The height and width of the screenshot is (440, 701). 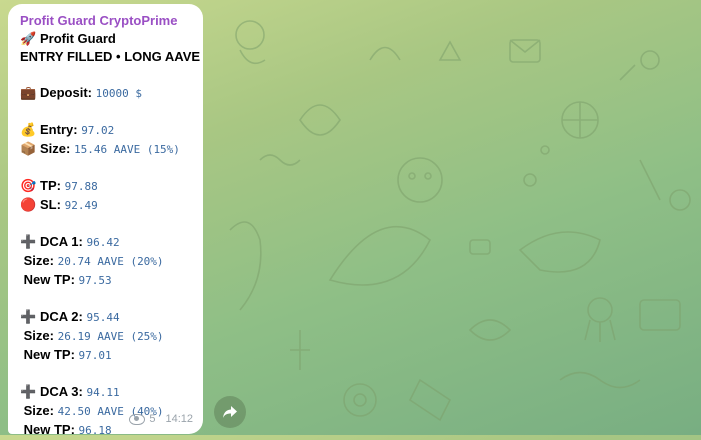 What do you see at coordinates (28, 148) in the screenshot?
I see `package-icon: 📦` at bounding box center [28, 148].